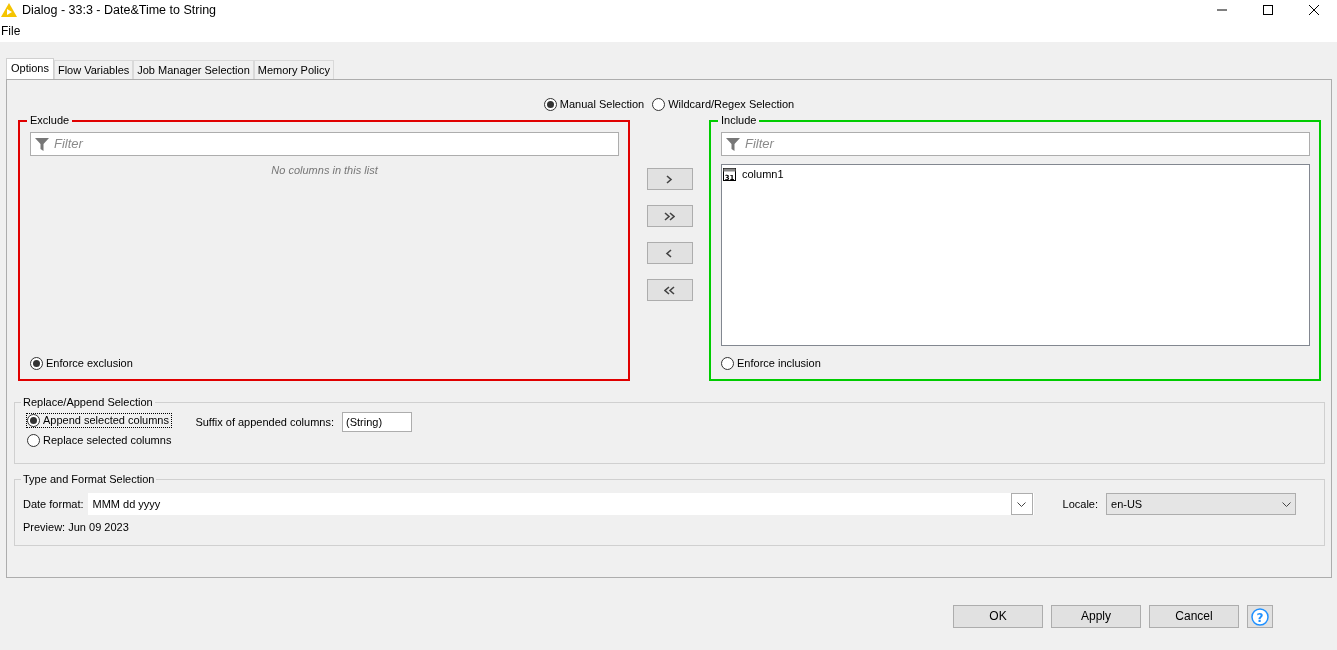 The image size is (1337, 650). I want to click on double-chevron-right-icon, so click(669, 216).